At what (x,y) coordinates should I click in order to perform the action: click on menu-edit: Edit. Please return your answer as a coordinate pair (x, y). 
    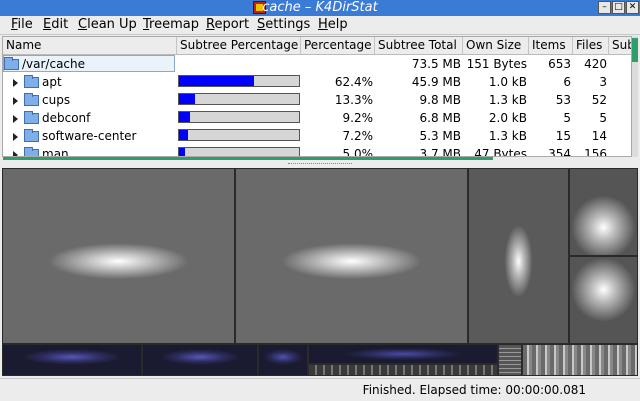
    Looking at the image, I should click on (55, 24).